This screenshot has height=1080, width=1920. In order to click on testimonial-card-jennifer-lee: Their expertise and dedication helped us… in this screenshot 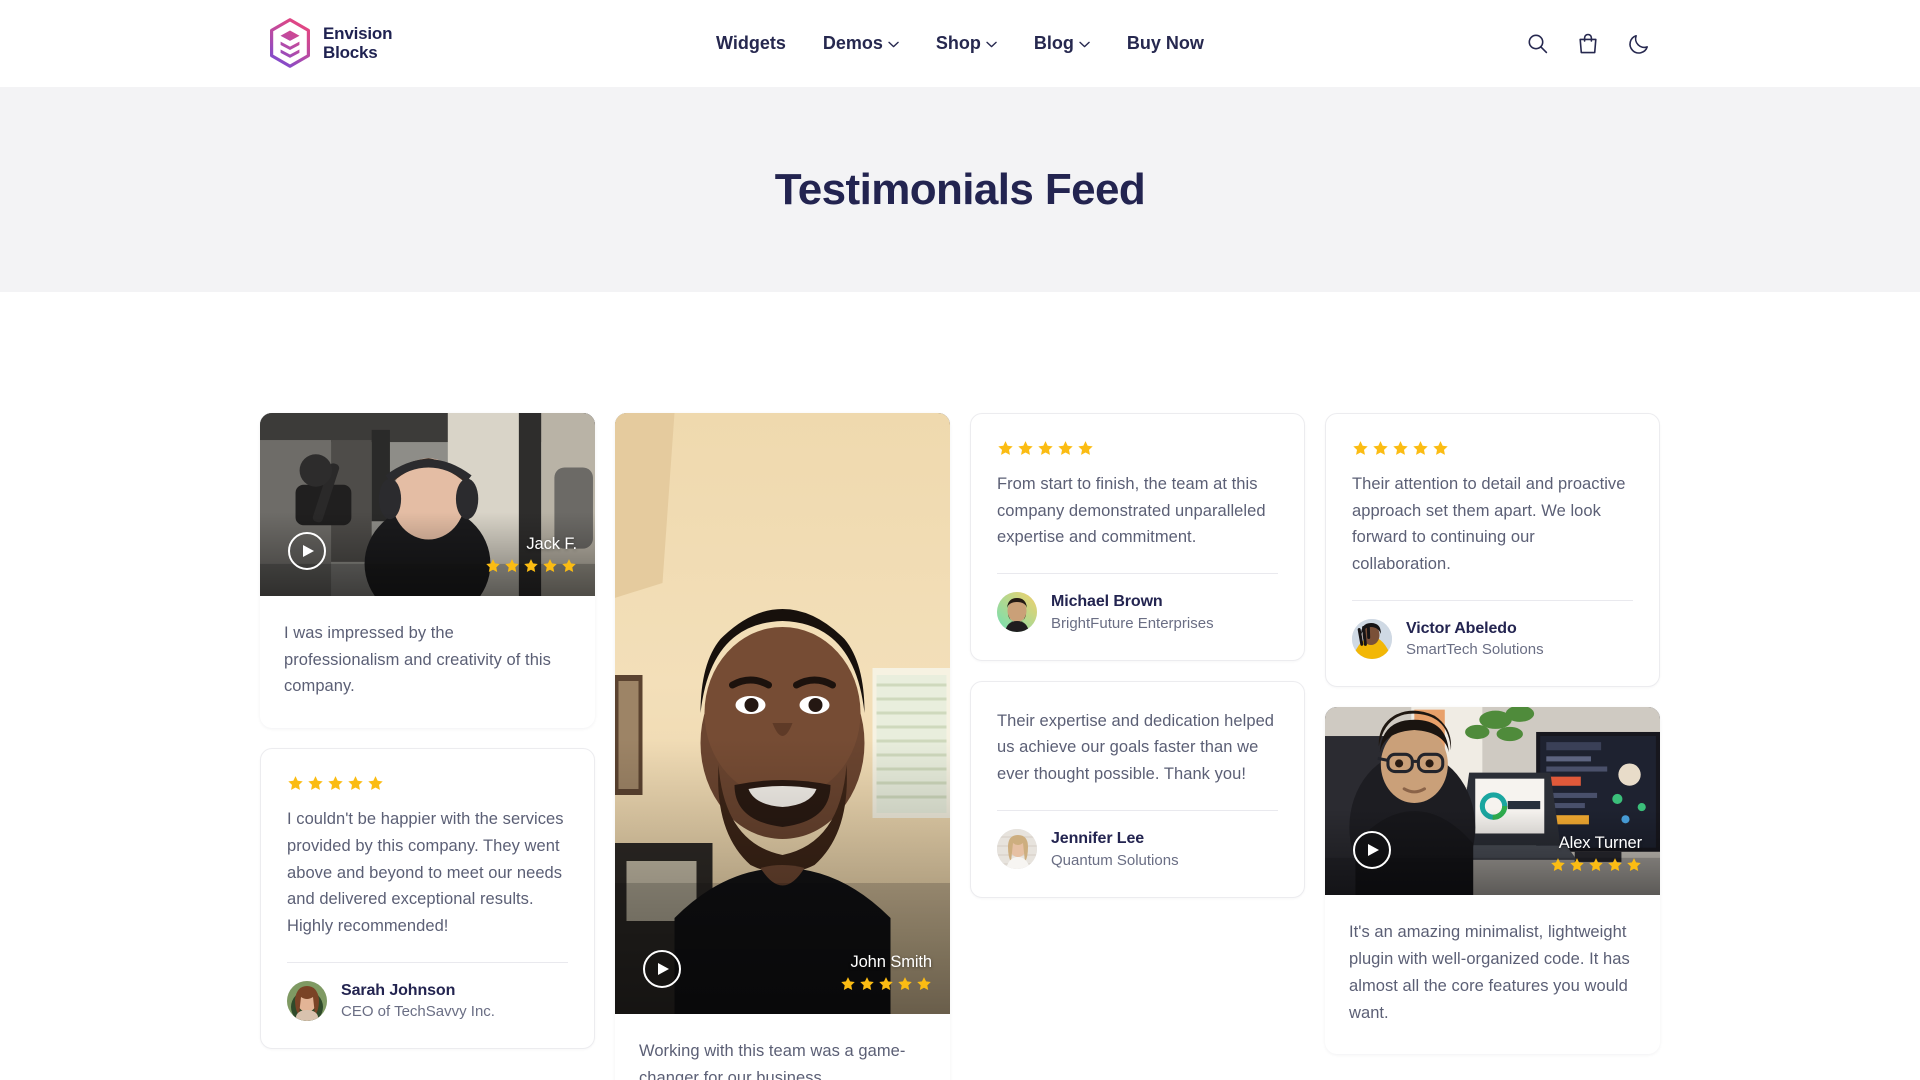, I will do `click(1137, 789)`.